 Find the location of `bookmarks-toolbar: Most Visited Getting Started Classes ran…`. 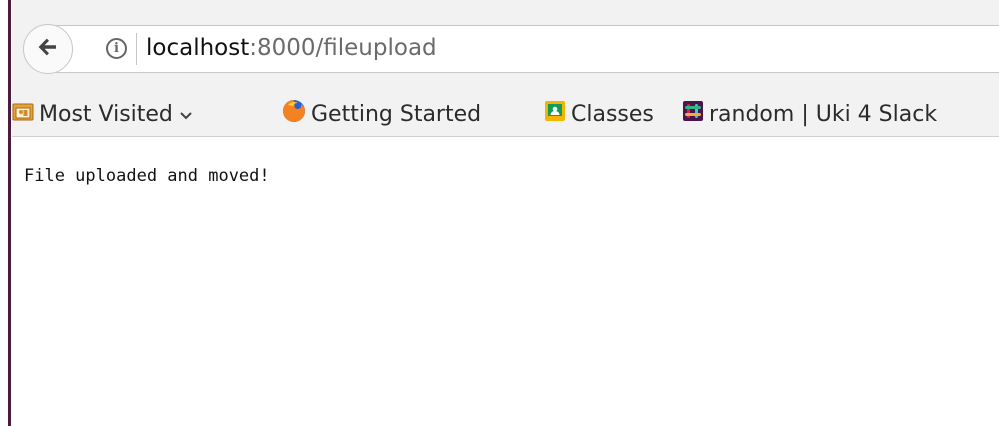

bookmarks-toolbar: Most Visited Getting Started Classes ran… is located at coordinates (505, 114).